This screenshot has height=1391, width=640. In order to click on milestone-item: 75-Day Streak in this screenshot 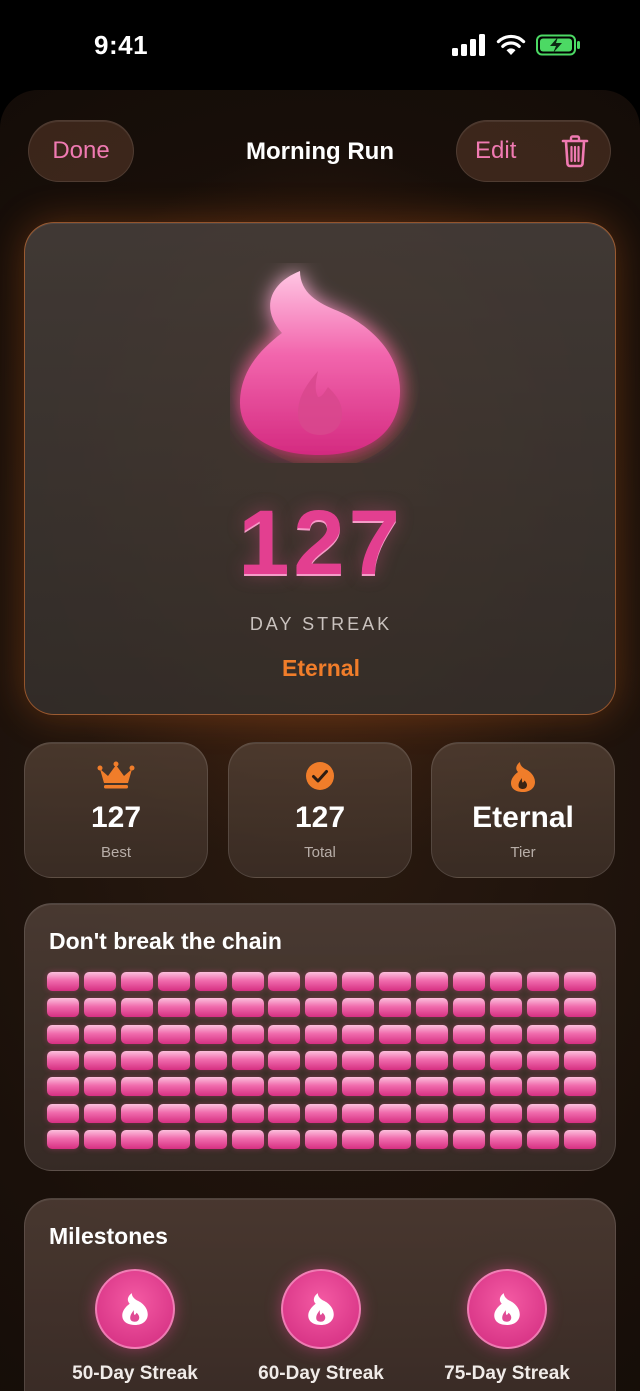, I will do `click(507, 1327)`.